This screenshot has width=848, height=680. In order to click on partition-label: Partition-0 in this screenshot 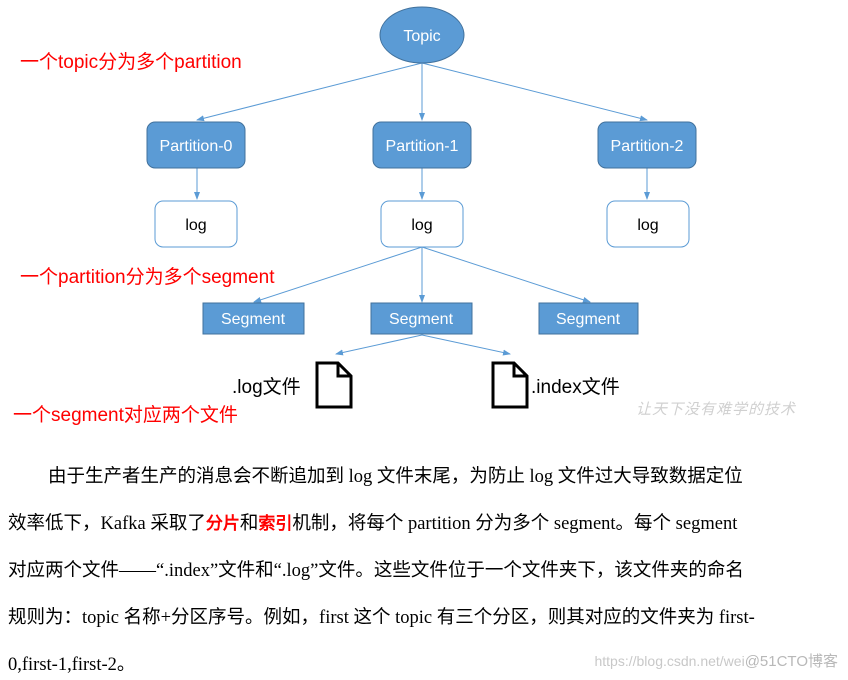, I will do `click(196, 146)`.